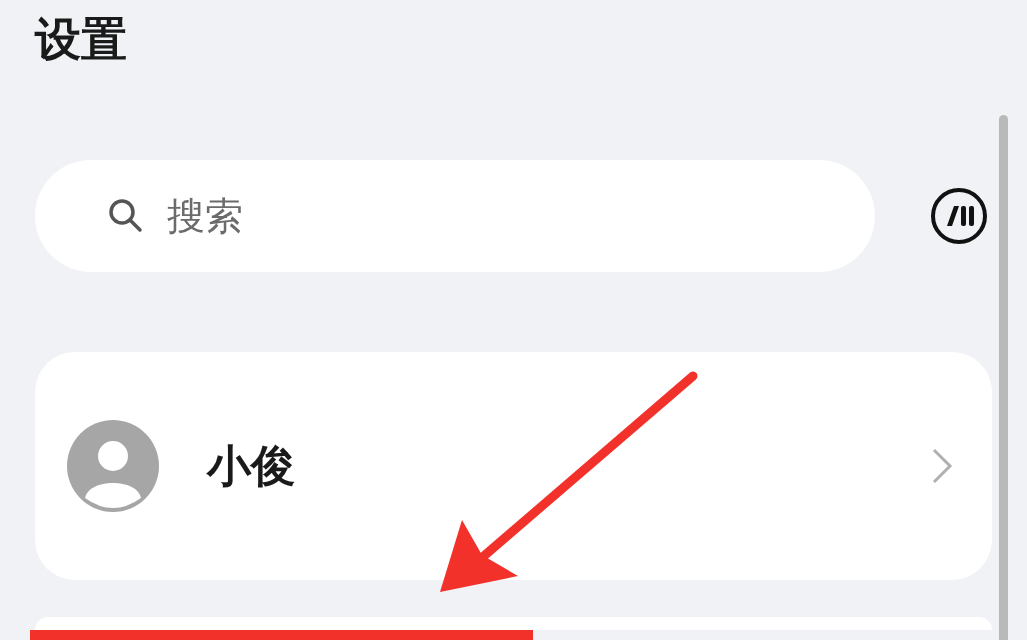 Image resolution: width=1027 pixels, height=640 pixels. Describe the element at coordinates (251, 465) in the screenshot. I see `profile-name: 小俊` at that location.